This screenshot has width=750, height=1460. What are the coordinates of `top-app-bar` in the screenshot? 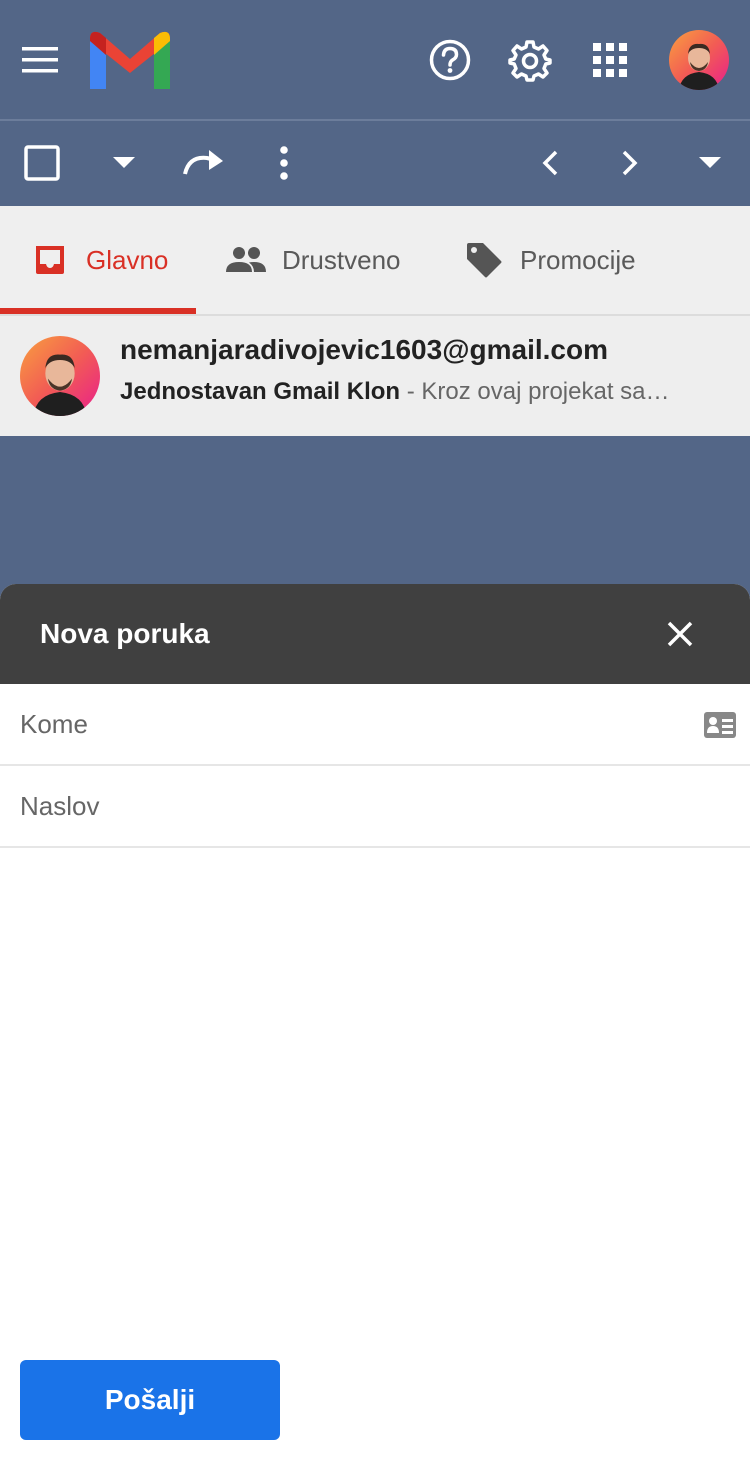 It's located at (375, 60).